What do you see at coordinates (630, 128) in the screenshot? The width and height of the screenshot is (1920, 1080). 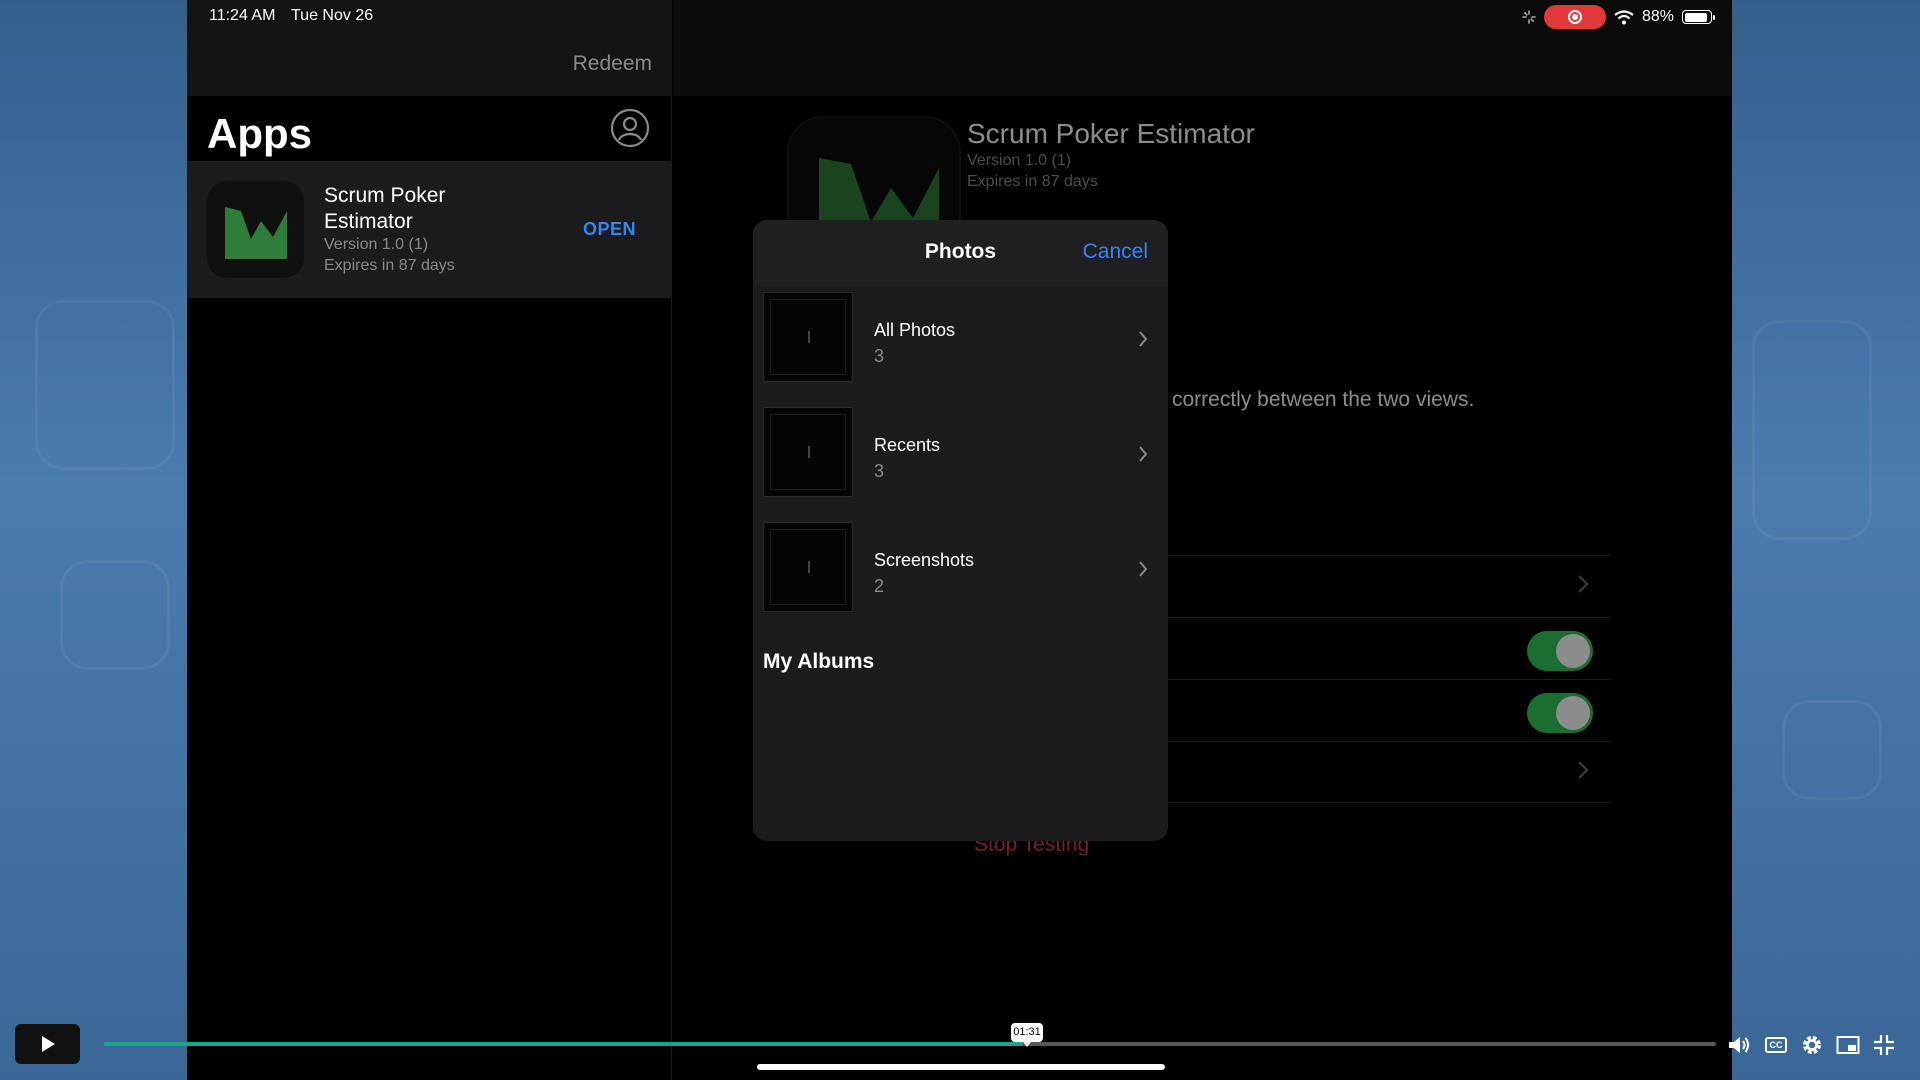 I see `account-icon` at bounding box center [630, 128].